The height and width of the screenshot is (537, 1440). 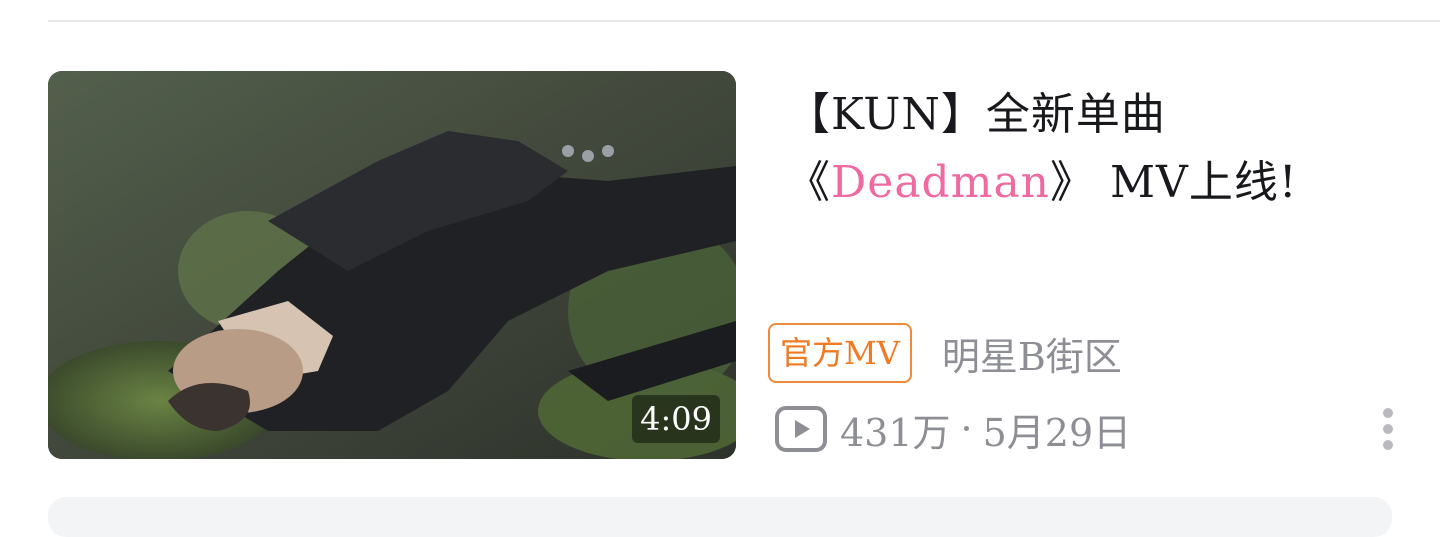 I want to click on publish-date: 5月29日, so click(x=1057, y=432).